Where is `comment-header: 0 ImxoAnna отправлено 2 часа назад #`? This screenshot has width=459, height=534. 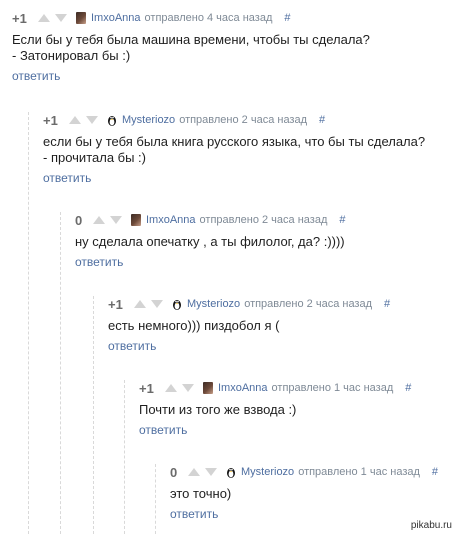
comment-header: 0 ImxoAnna отправлено 2 часа назад # is located at coordinates (267, 220).